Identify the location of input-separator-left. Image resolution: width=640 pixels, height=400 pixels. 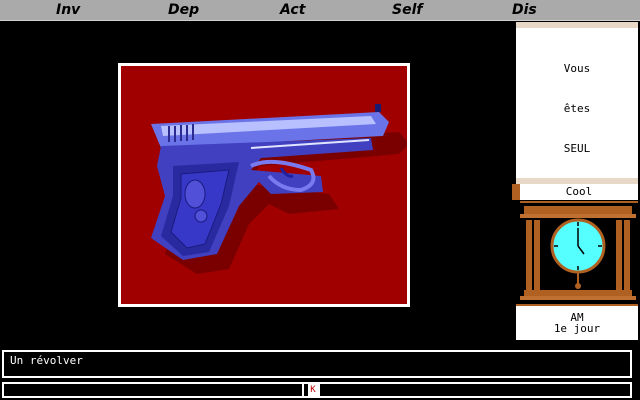
(303, 390).